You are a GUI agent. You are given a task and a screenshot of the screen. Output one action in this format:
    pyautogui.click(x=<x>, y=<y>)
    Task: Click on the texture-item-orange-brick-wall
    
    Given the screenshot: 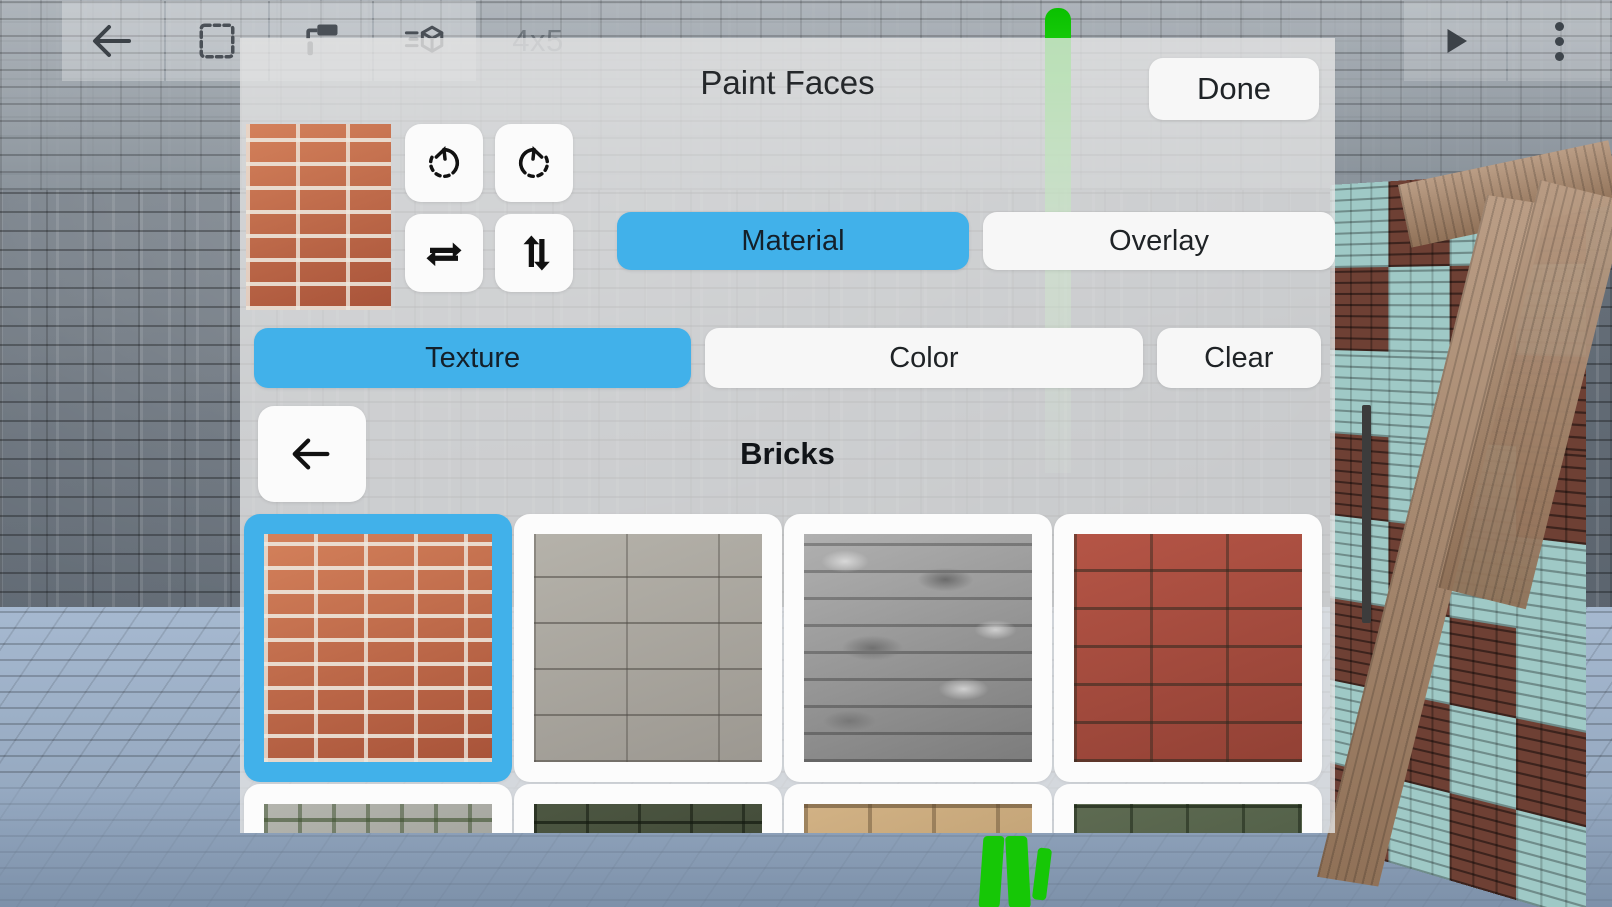 What is the action you would take?
    pyautogui.click(x=378, y=648)
    